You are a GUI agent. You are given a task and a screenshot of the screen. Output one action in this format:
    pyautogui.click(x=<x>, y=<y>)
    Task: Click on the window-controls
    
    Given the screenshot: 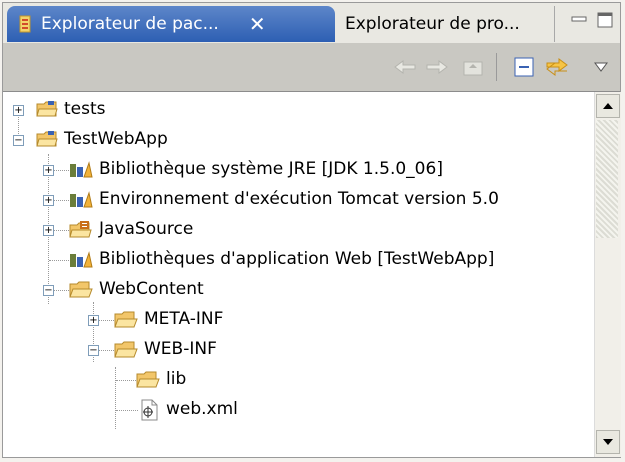 What is the action you would take?
    pyautogui.click(x=595, y=23)
    